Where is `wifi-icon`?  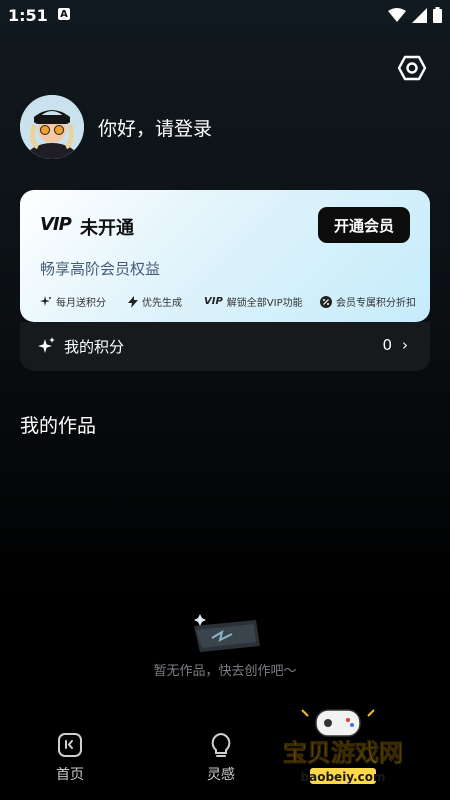
wifi-icon is located at coordinates (397, 15).